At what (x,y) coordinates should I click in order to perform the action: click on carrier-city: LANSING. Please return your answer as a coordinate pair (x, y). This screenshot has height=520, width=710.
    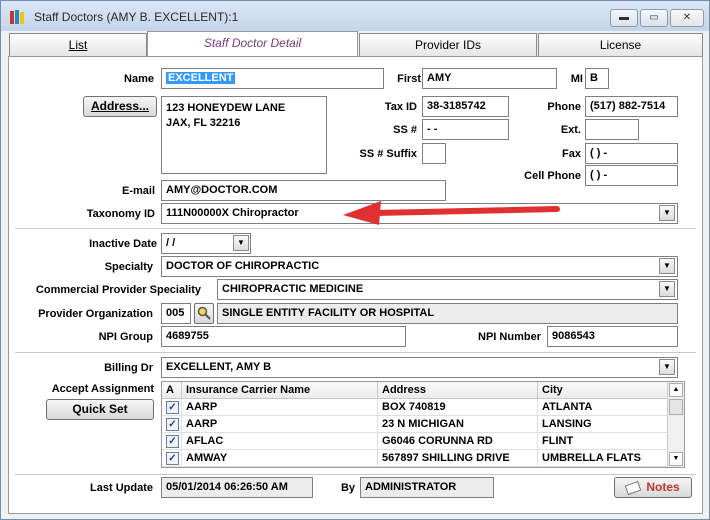
    Looking at the image, I should click on (603, 424).